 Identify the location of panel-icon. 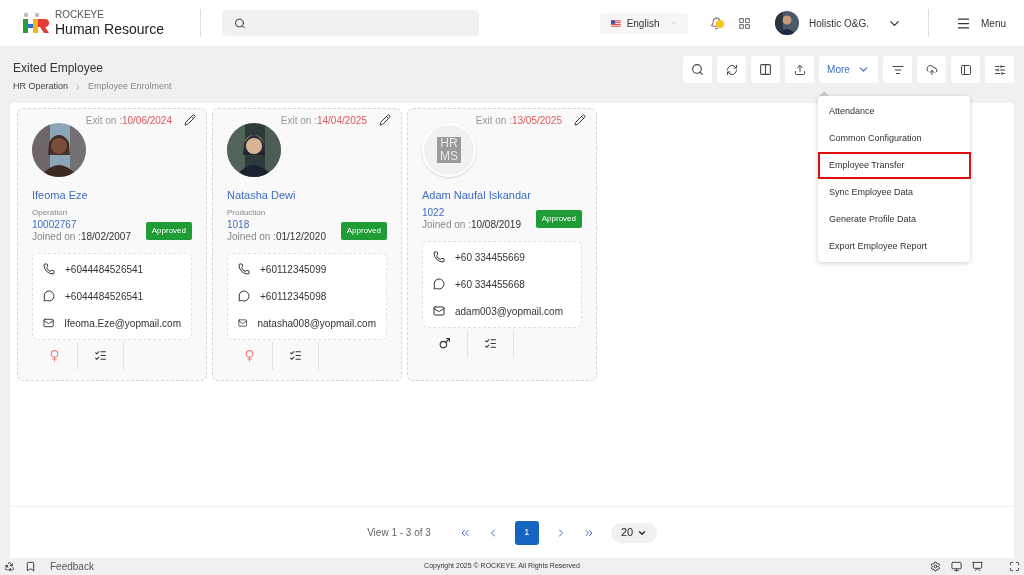
(965, 69).